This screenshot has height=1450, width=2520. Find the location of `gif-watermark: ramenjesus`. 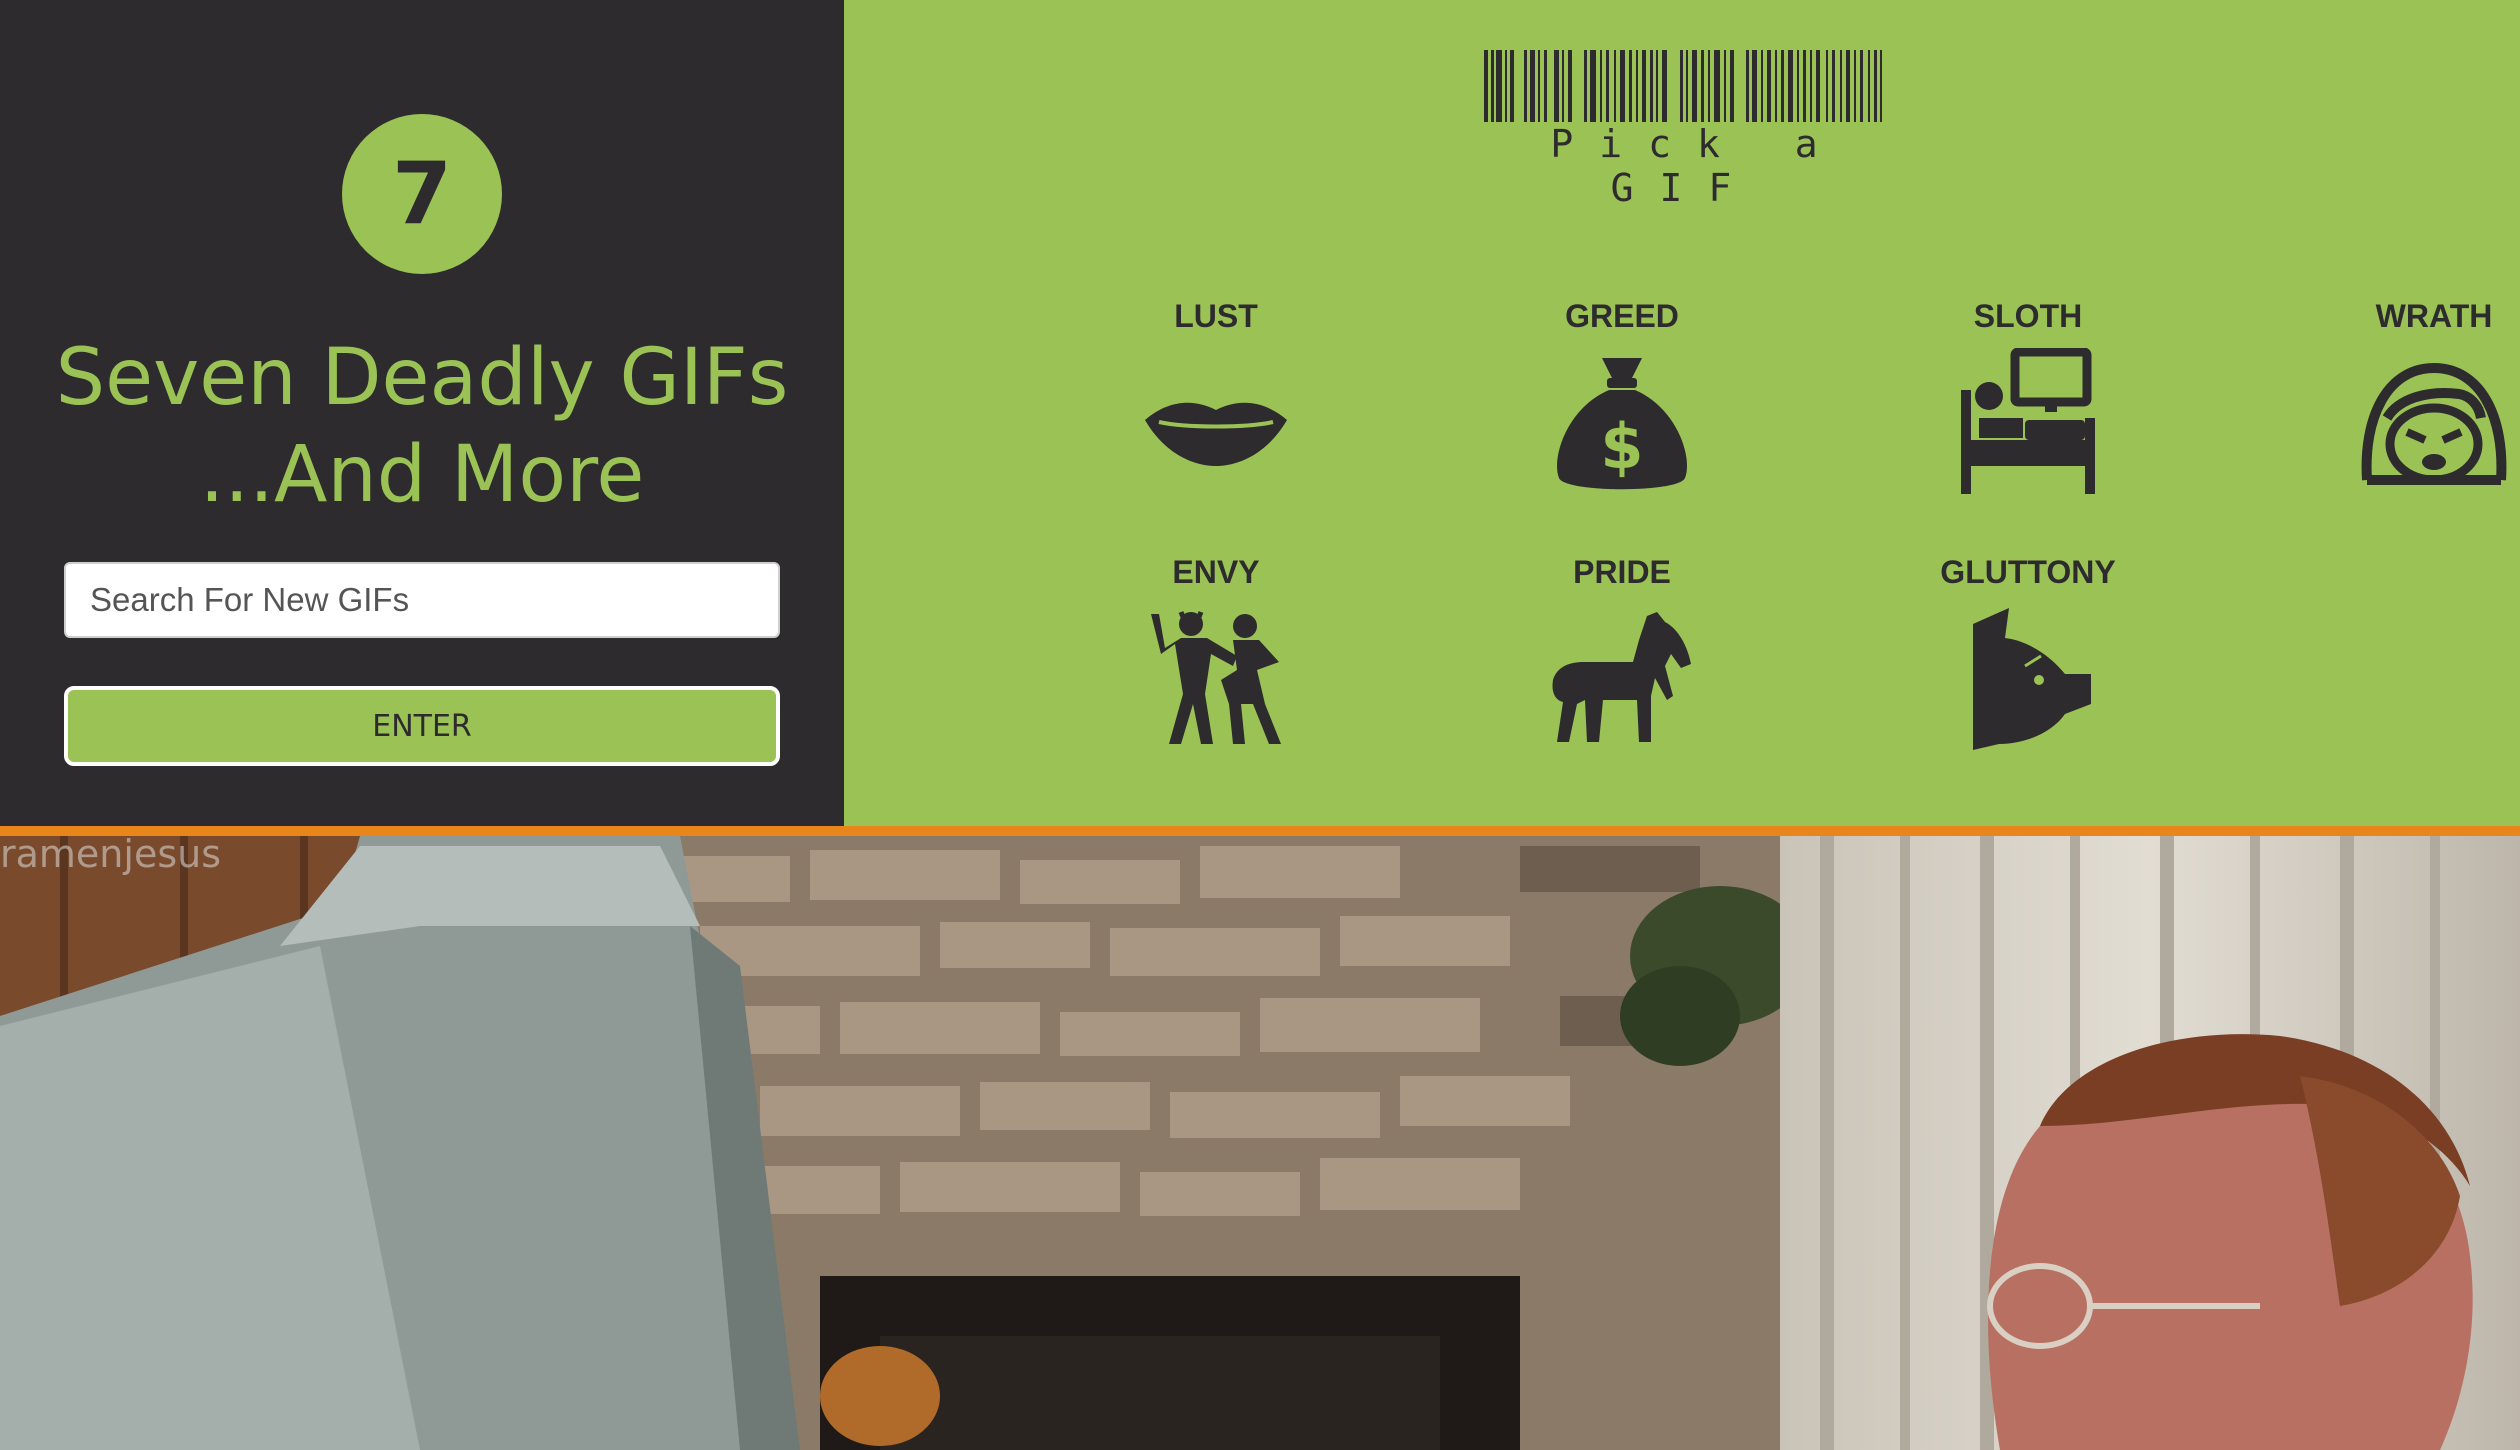

gif-watermark: ramenjesus is located at coordinates (111, 854).